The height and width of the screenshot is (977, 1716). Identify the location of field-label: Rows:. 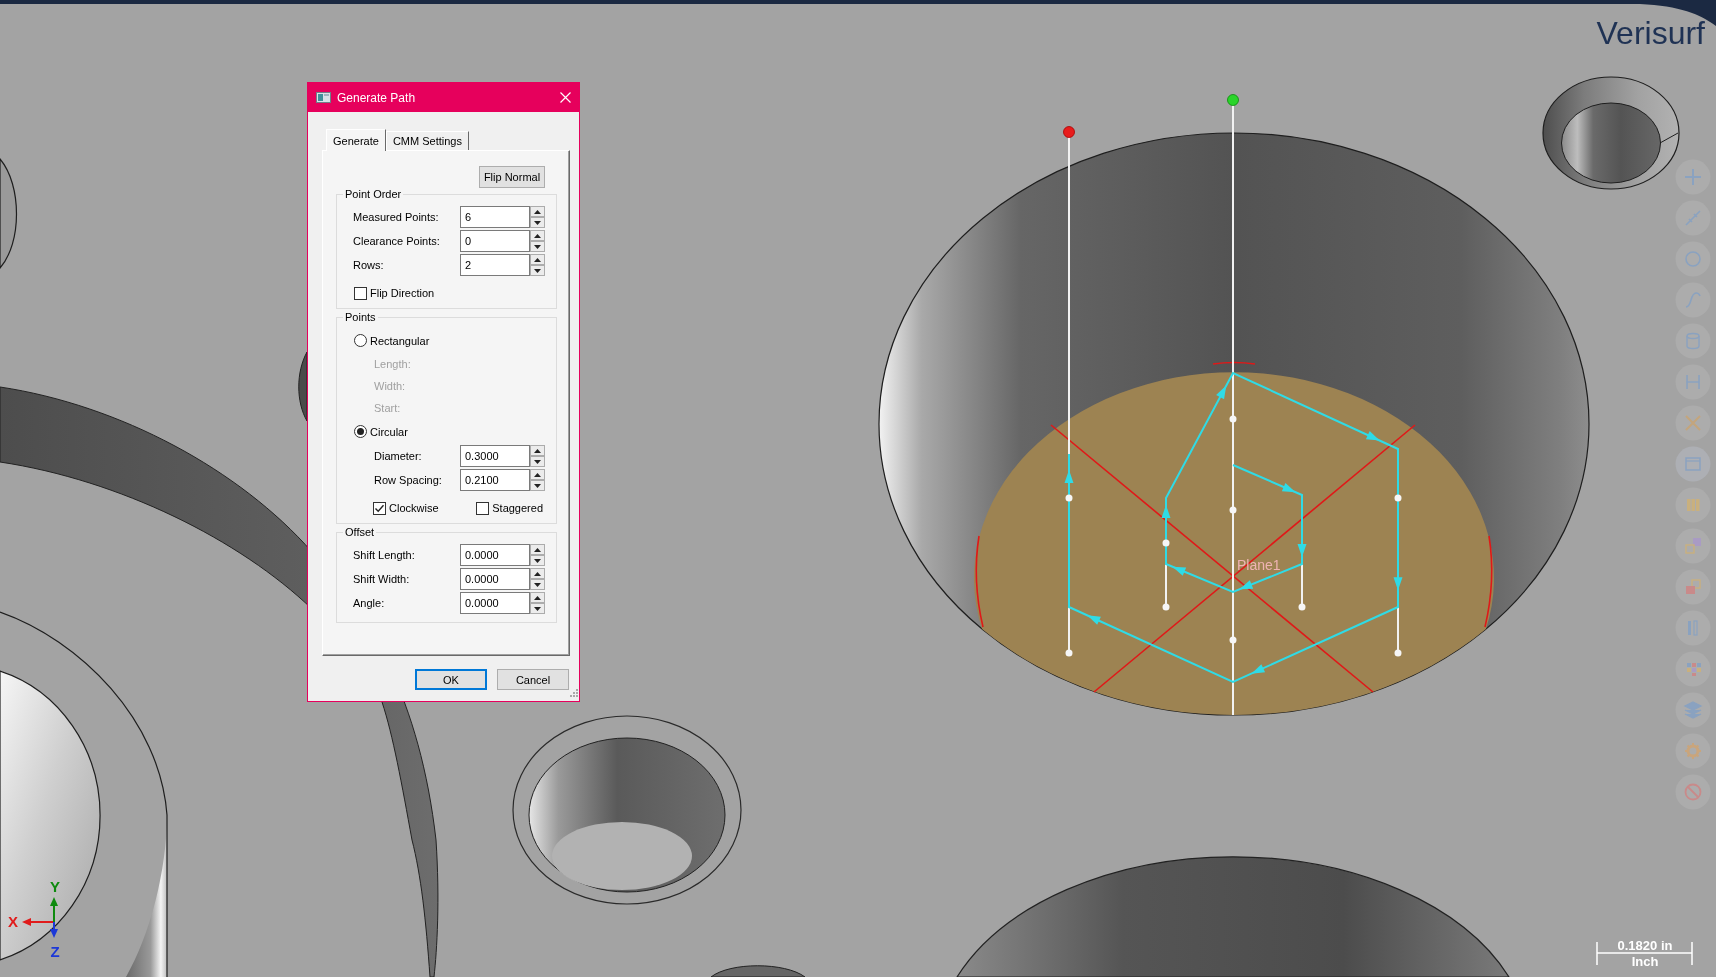
(369, 265).